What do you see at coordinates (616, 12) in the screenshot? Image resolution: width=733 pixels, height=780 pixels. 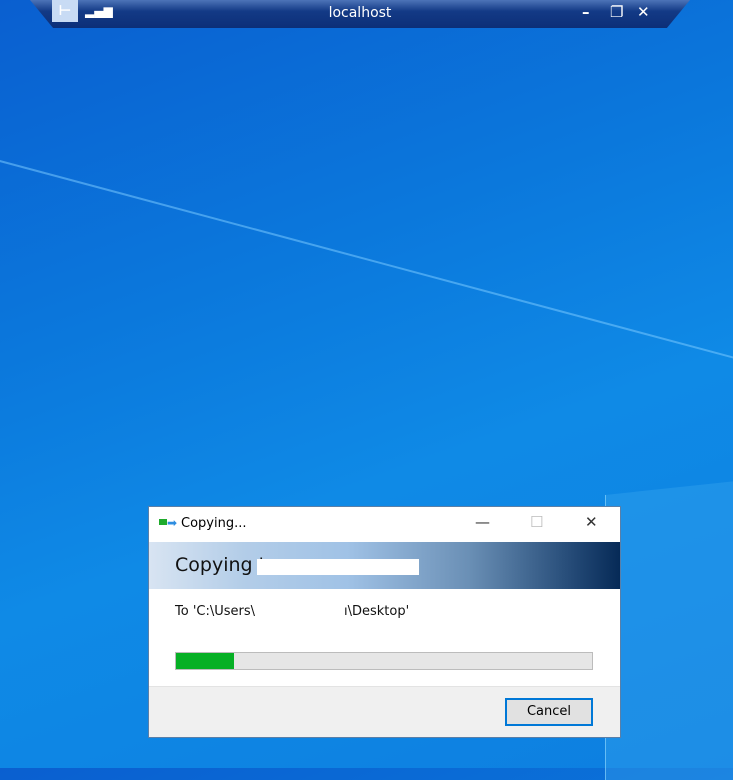 I see `restore-button: ❐` at bounding box center [616, 12].